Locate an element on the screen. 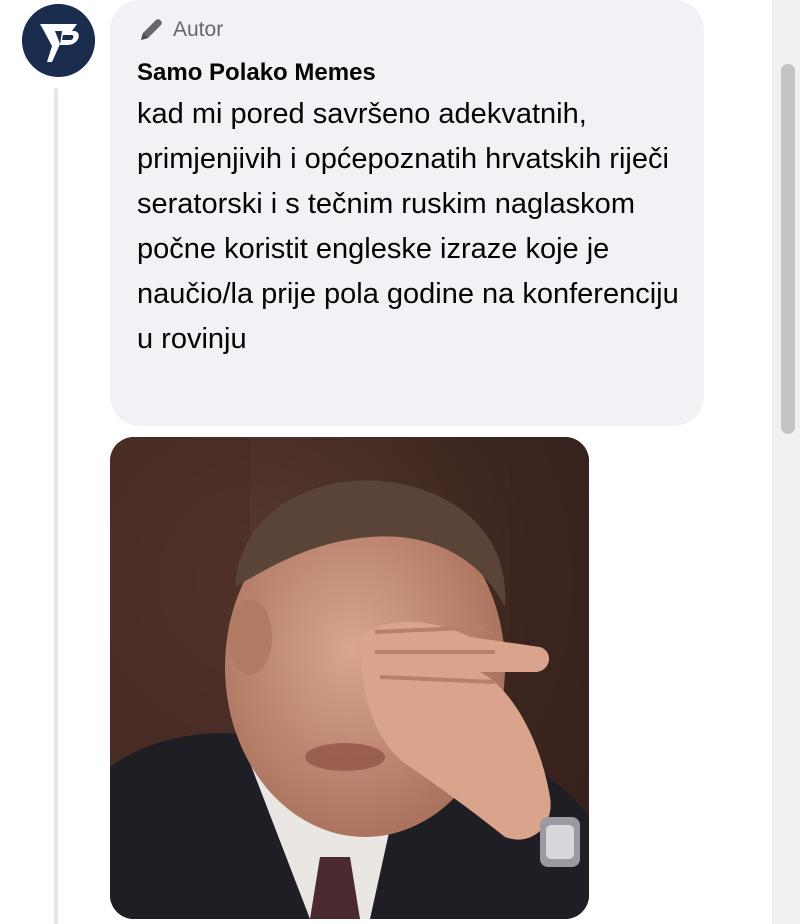 Image resolution: width=800 pixels, height=924 pixels. thread-line is located at coordinates (56, 506).